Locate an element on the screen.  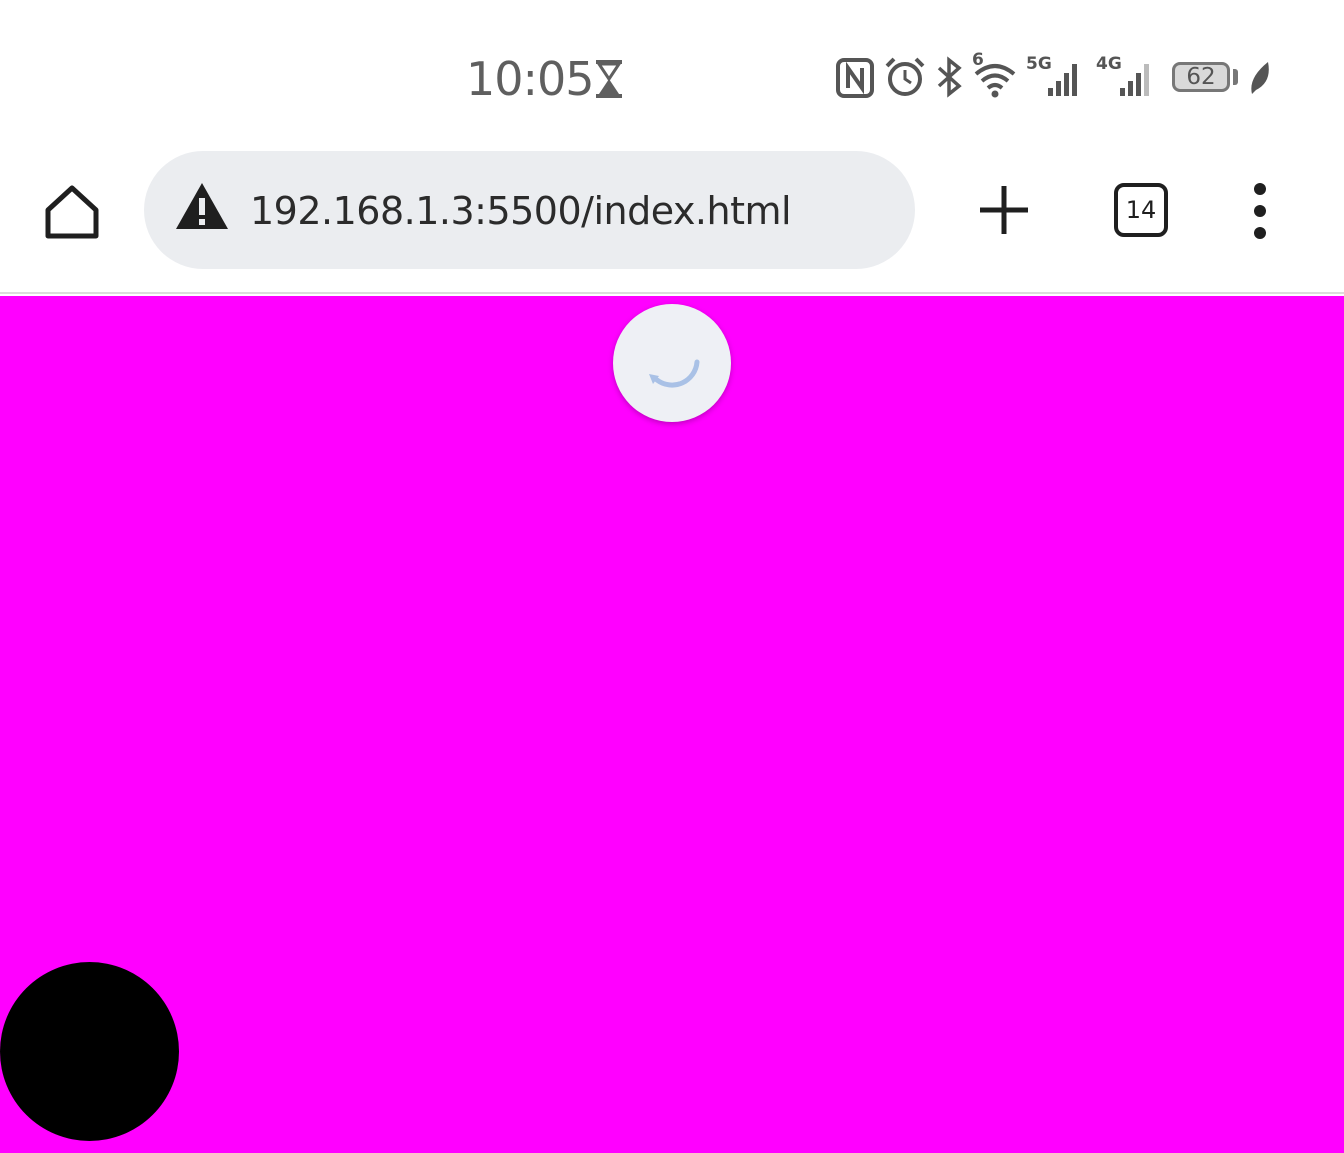
battery-level: 62 is located at coordinates (1201, 77).